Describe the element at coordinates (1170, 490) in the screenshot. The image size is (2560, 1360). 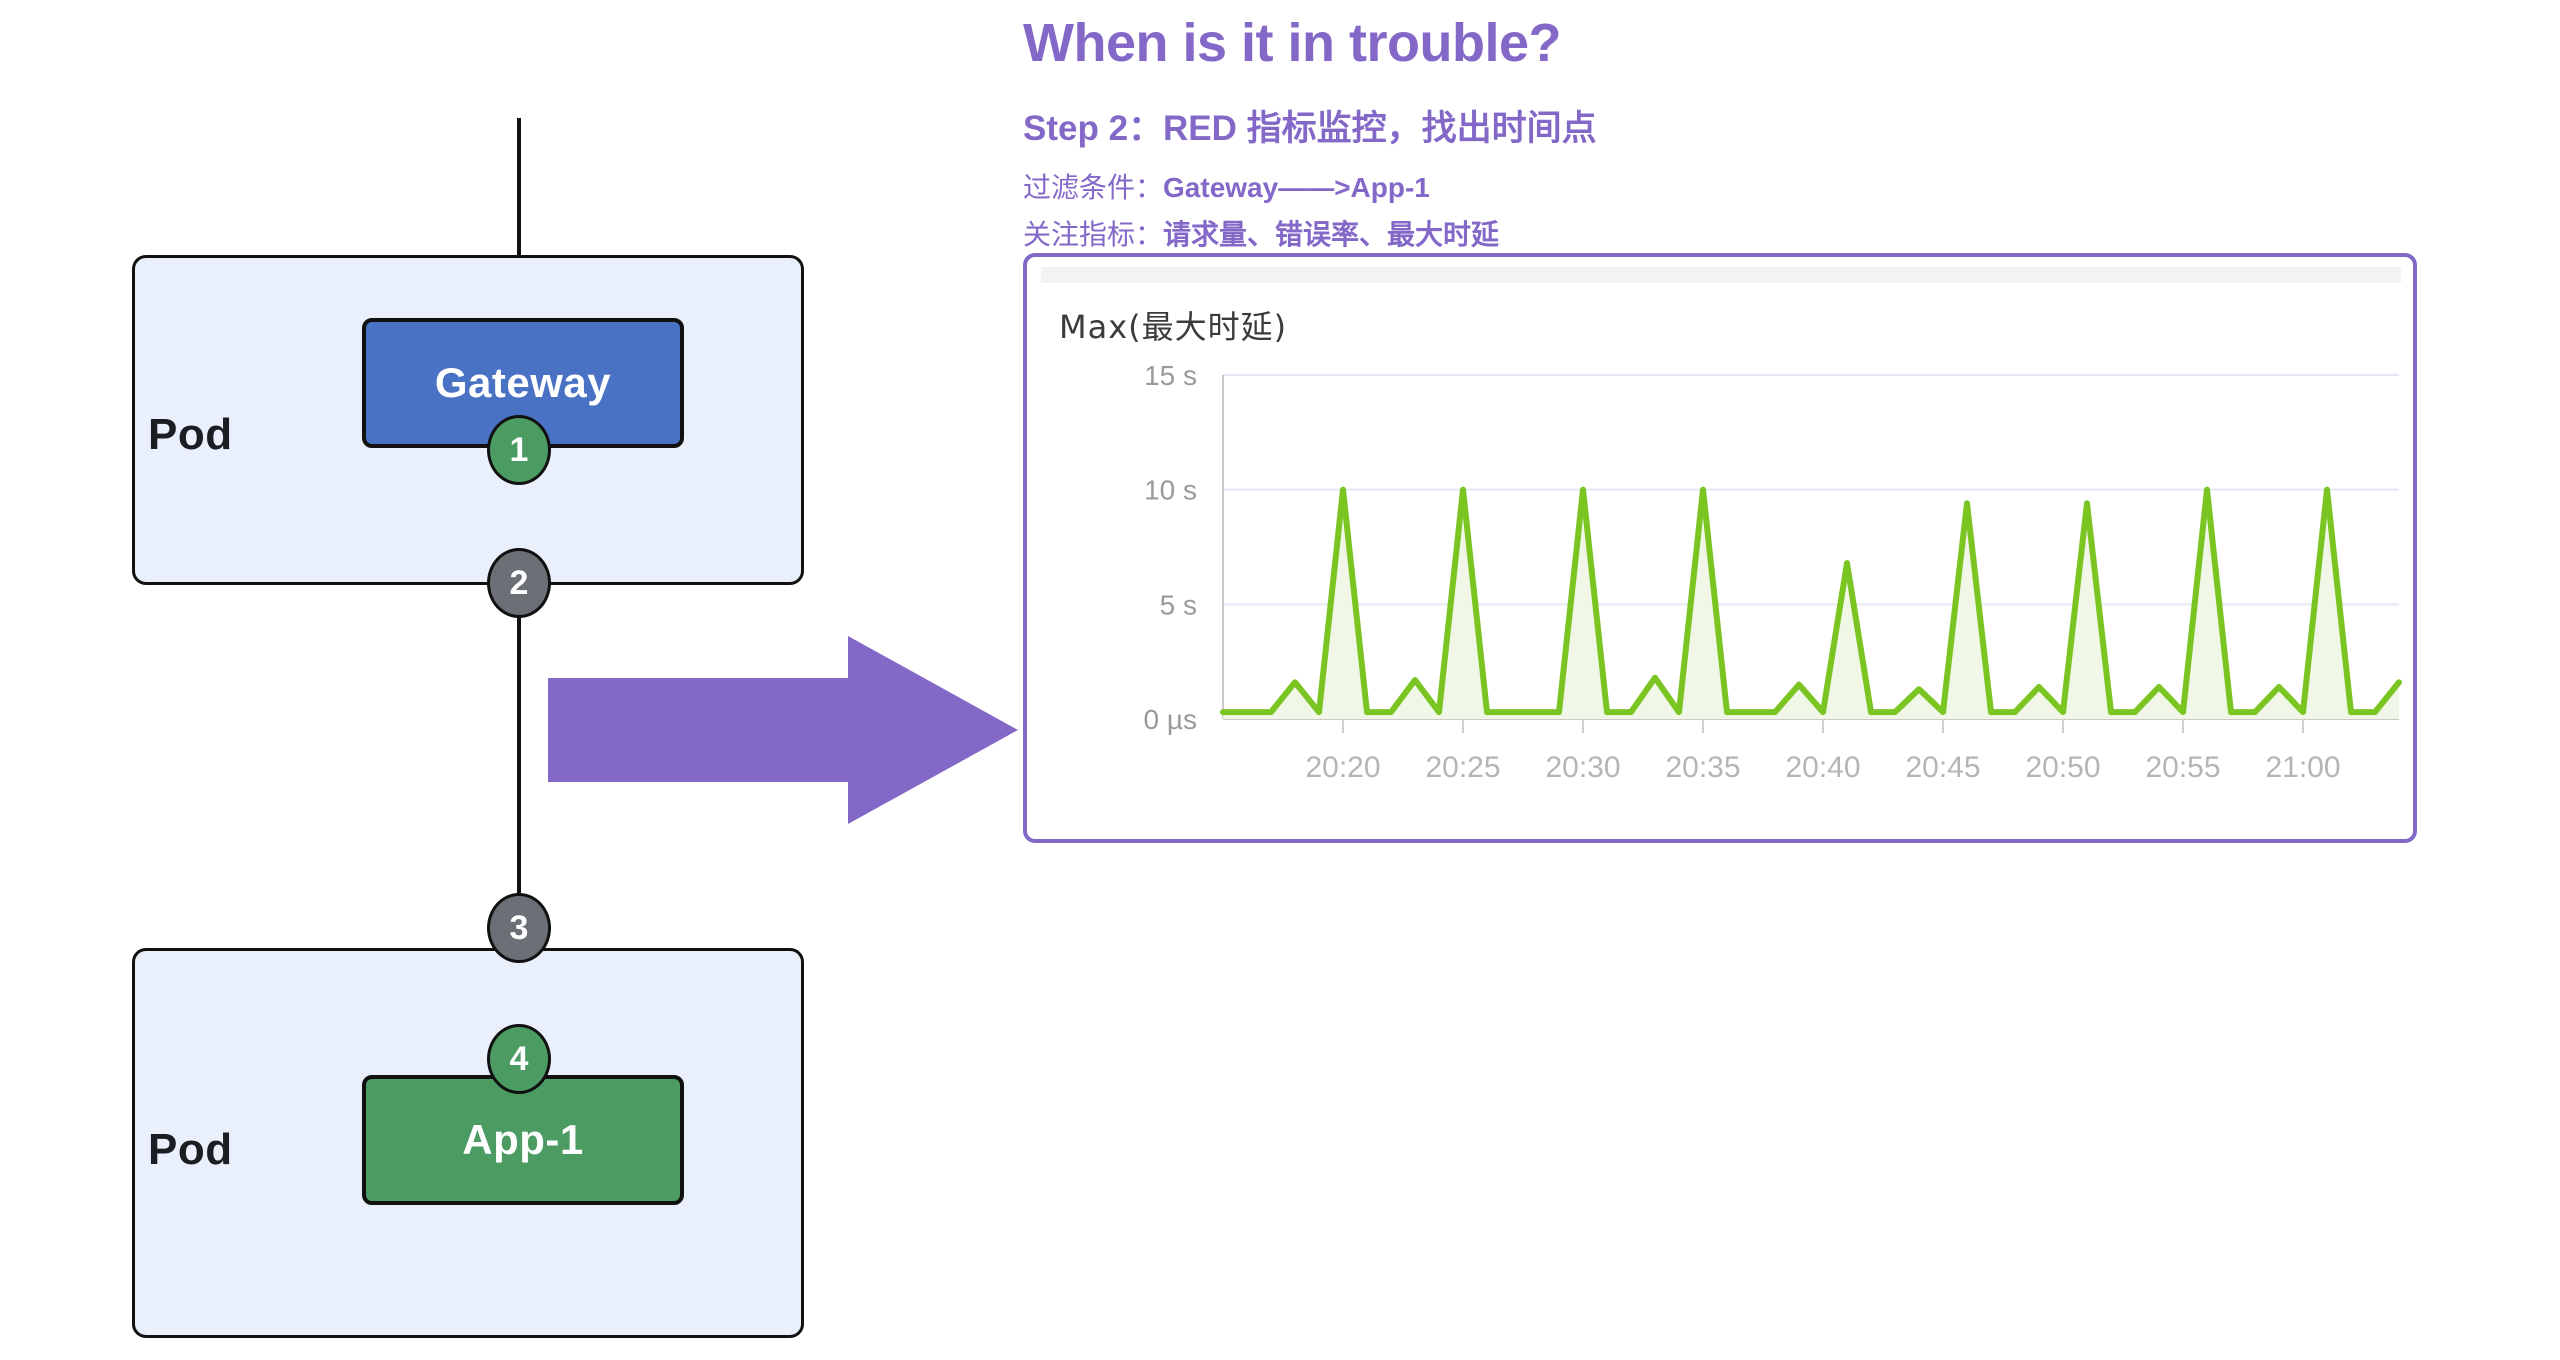
I see `y-axis-tick-label: 10 s` at that location.